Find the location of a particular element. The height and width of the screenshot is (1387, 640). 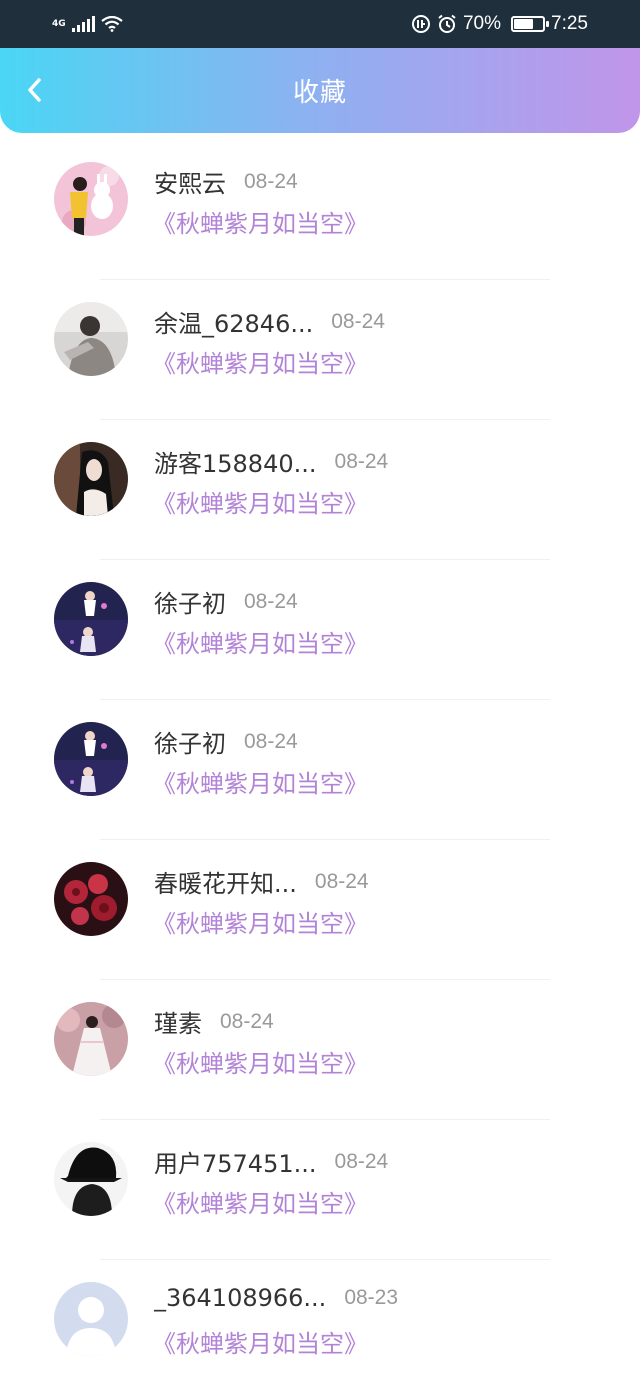

list-item: _364108966... 08-23 《秋蝉紫月如当空》 is located at coordinates (320, 1323).